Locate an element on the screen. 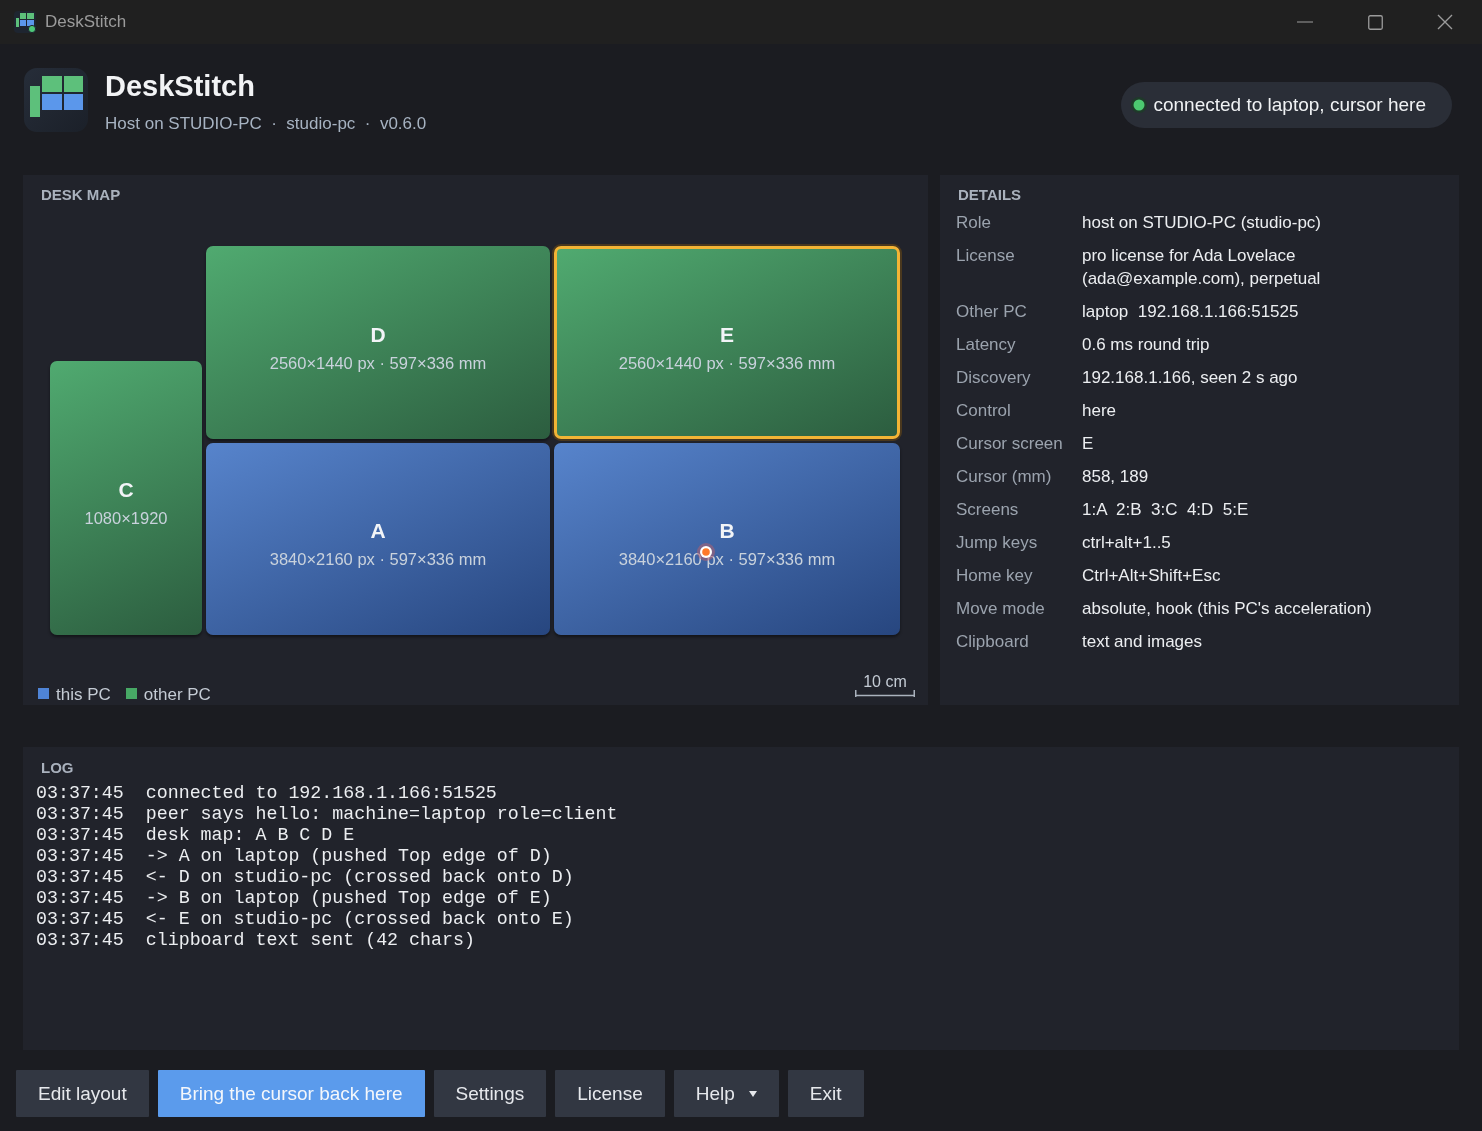 Image resolution: width=1482 pixels, height=1131 pixels. window-title: DeskStitch is located at coordinates (86, 22).